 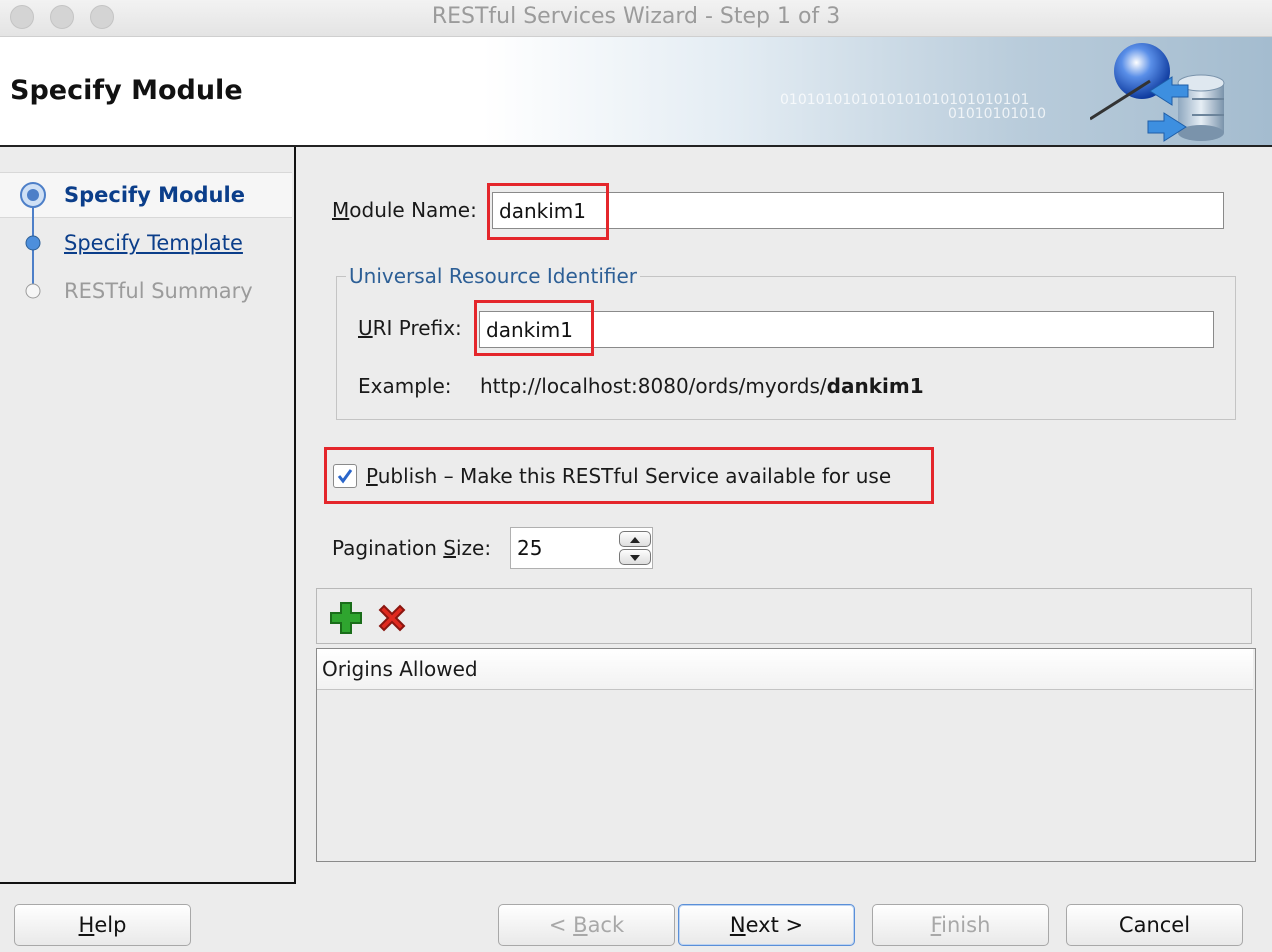 What do you see at coordinates (997, 114) in the screenshot?
I see `binary-line-2: 01010101010` at bounding box center [997, 114].